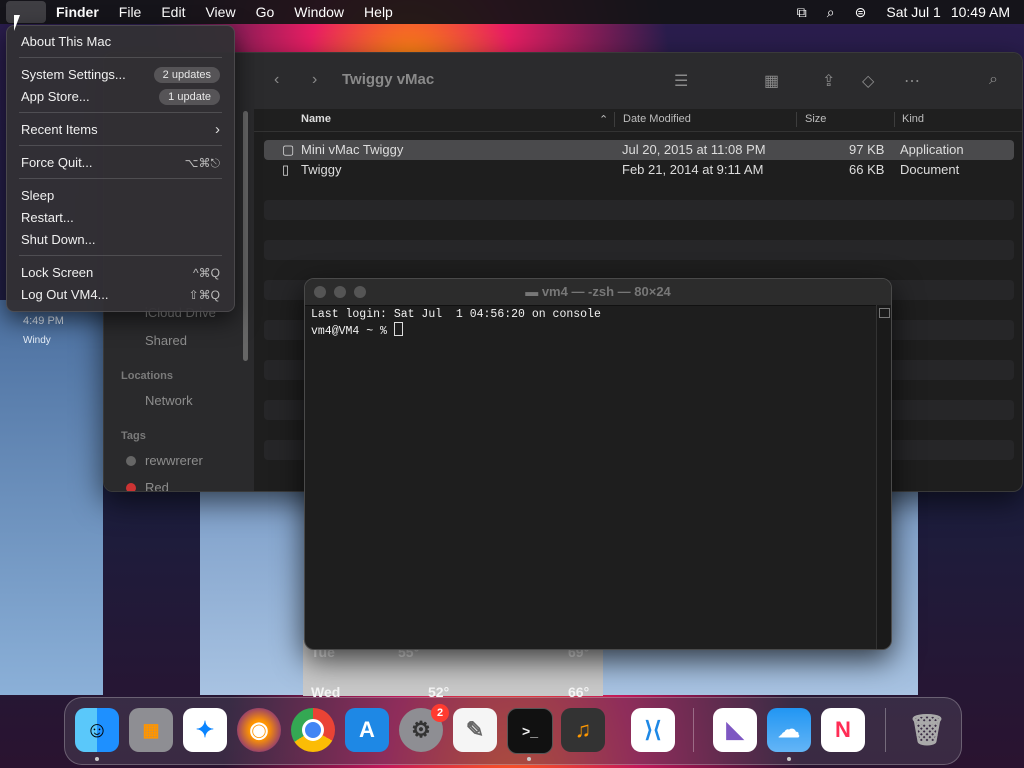 The width and height of the screenshot is (1024, 768). I want to click on firefox-icon: ◉, so click(259, 730).